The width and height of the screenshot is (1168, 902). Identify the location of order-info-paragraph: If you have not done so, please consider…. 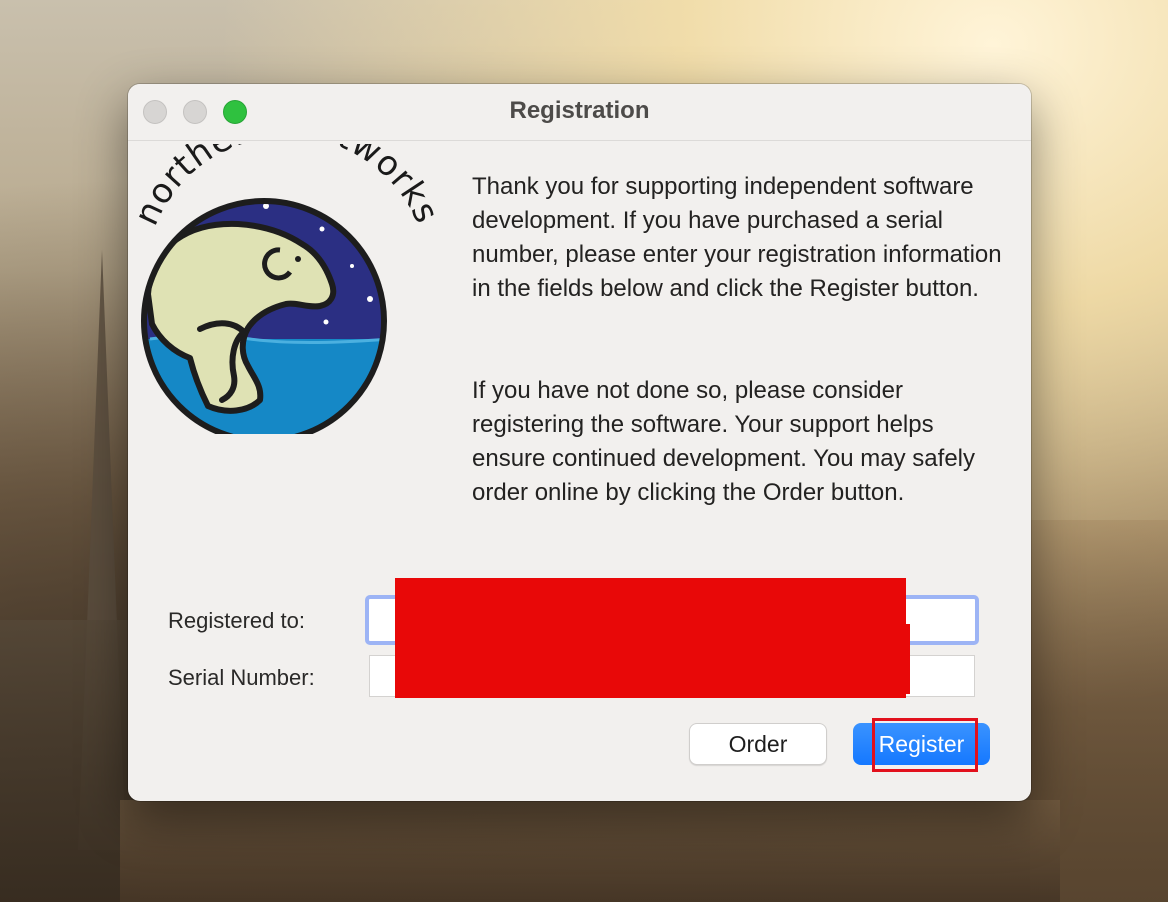
(724, 441).